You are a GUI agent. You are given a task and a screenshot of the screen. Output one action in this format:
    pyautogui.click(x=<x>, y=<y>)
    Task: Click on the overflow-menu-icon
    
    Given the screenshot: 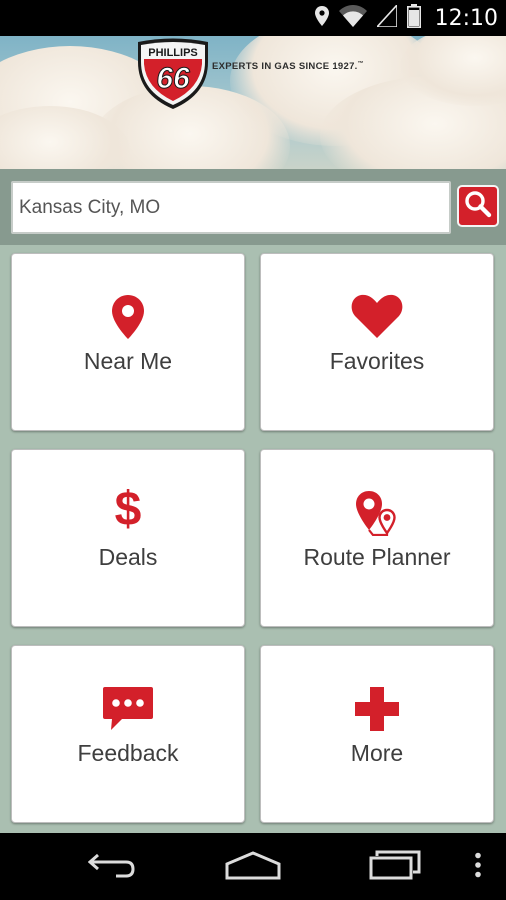 What is the action you would take?
    pyautogui.click(x=478, y=867)
    